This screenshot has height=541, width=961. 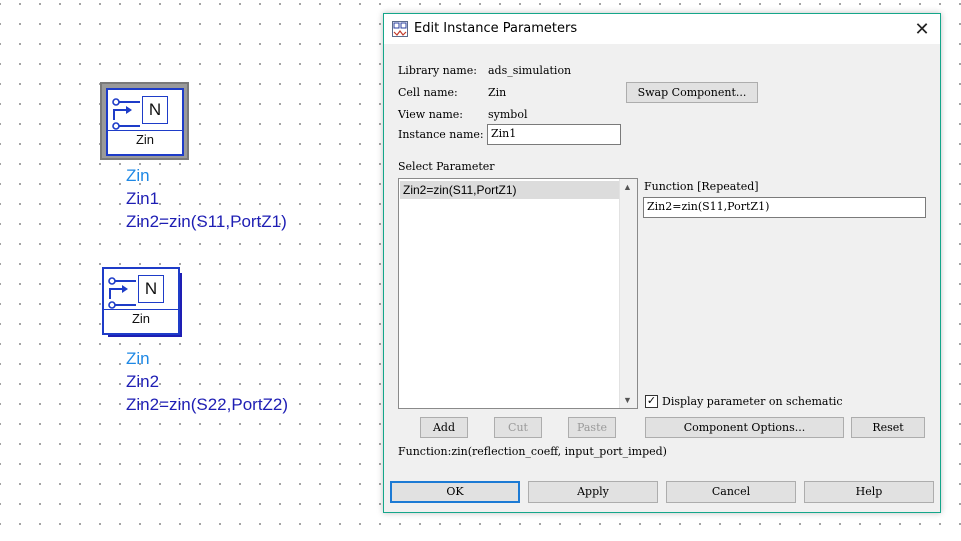 I want to click on cell-name-value: Zin, so click(x=497, y=92).